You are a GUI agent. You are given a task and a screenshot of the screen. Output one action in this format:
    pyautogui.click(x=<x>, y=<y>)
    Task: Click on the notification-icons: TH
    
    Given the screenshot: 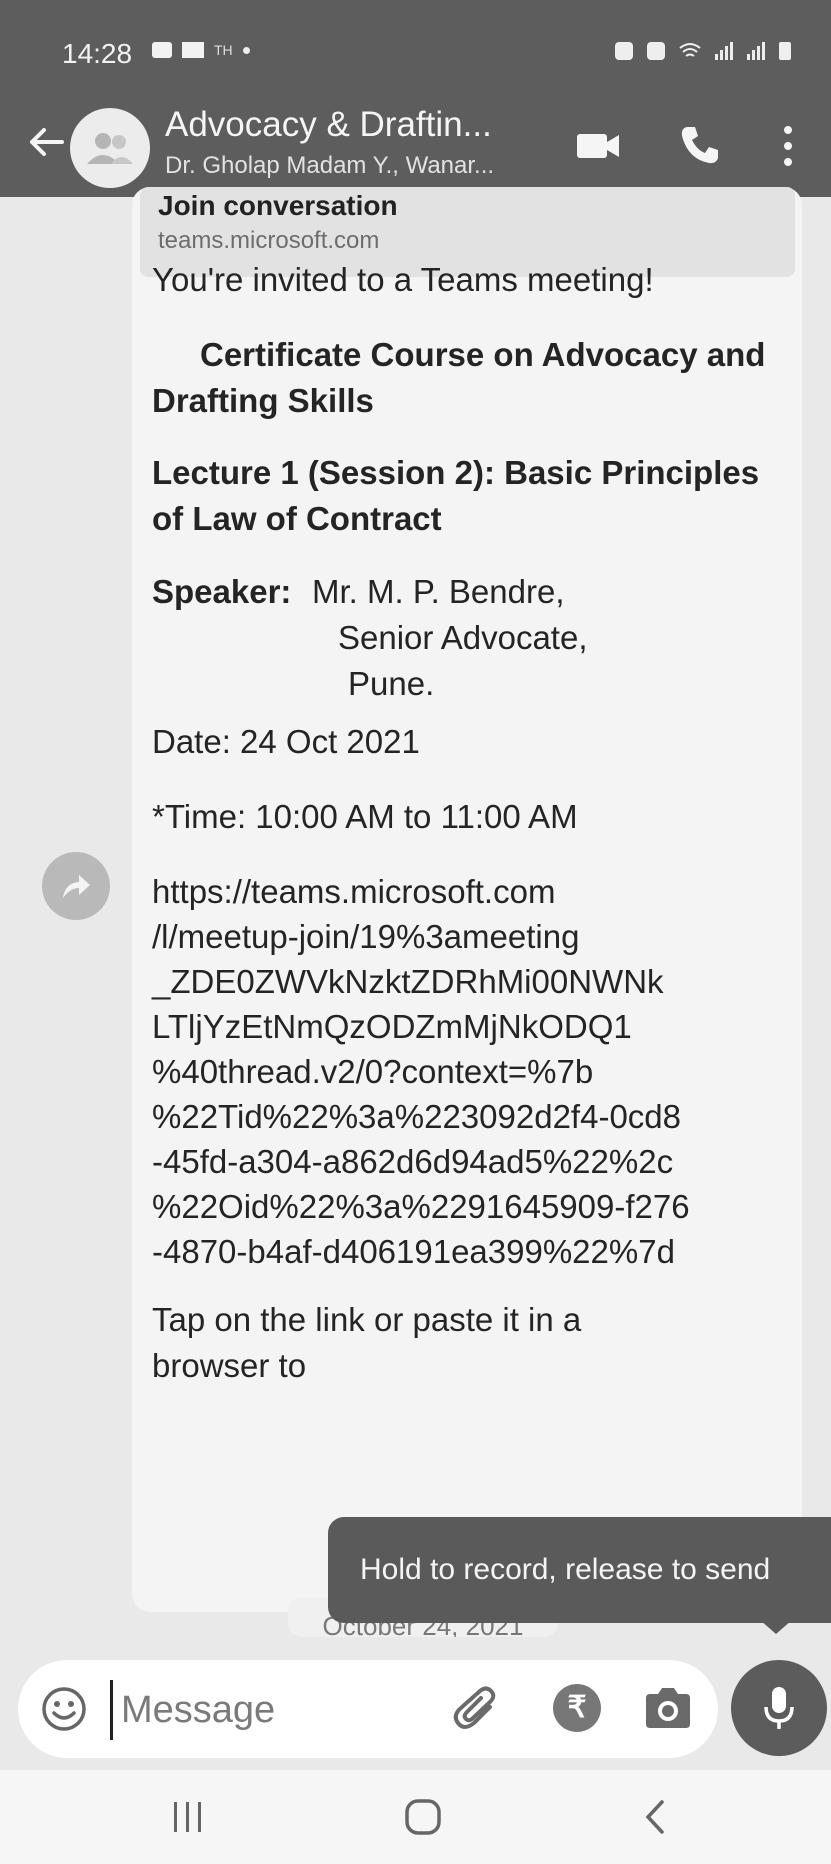 What is the action you would take?
    pyautogui.click(x=201, y=50)
    